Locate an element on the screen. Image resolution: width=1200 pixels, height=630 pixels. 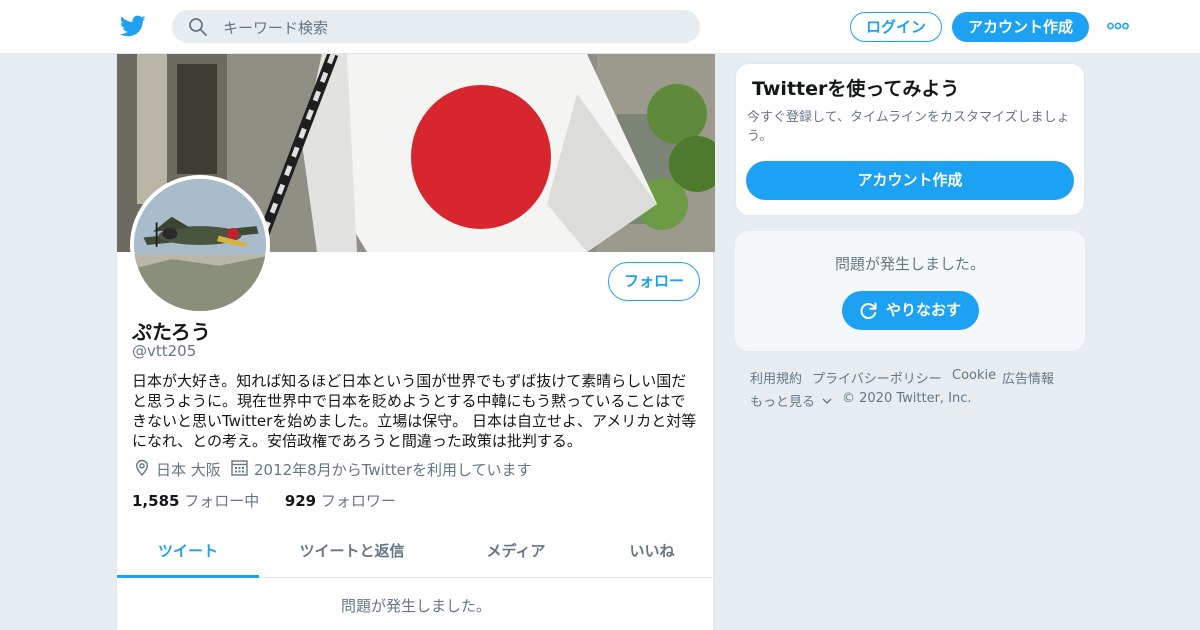
refresh-icon is located at coordinates (868, 311).